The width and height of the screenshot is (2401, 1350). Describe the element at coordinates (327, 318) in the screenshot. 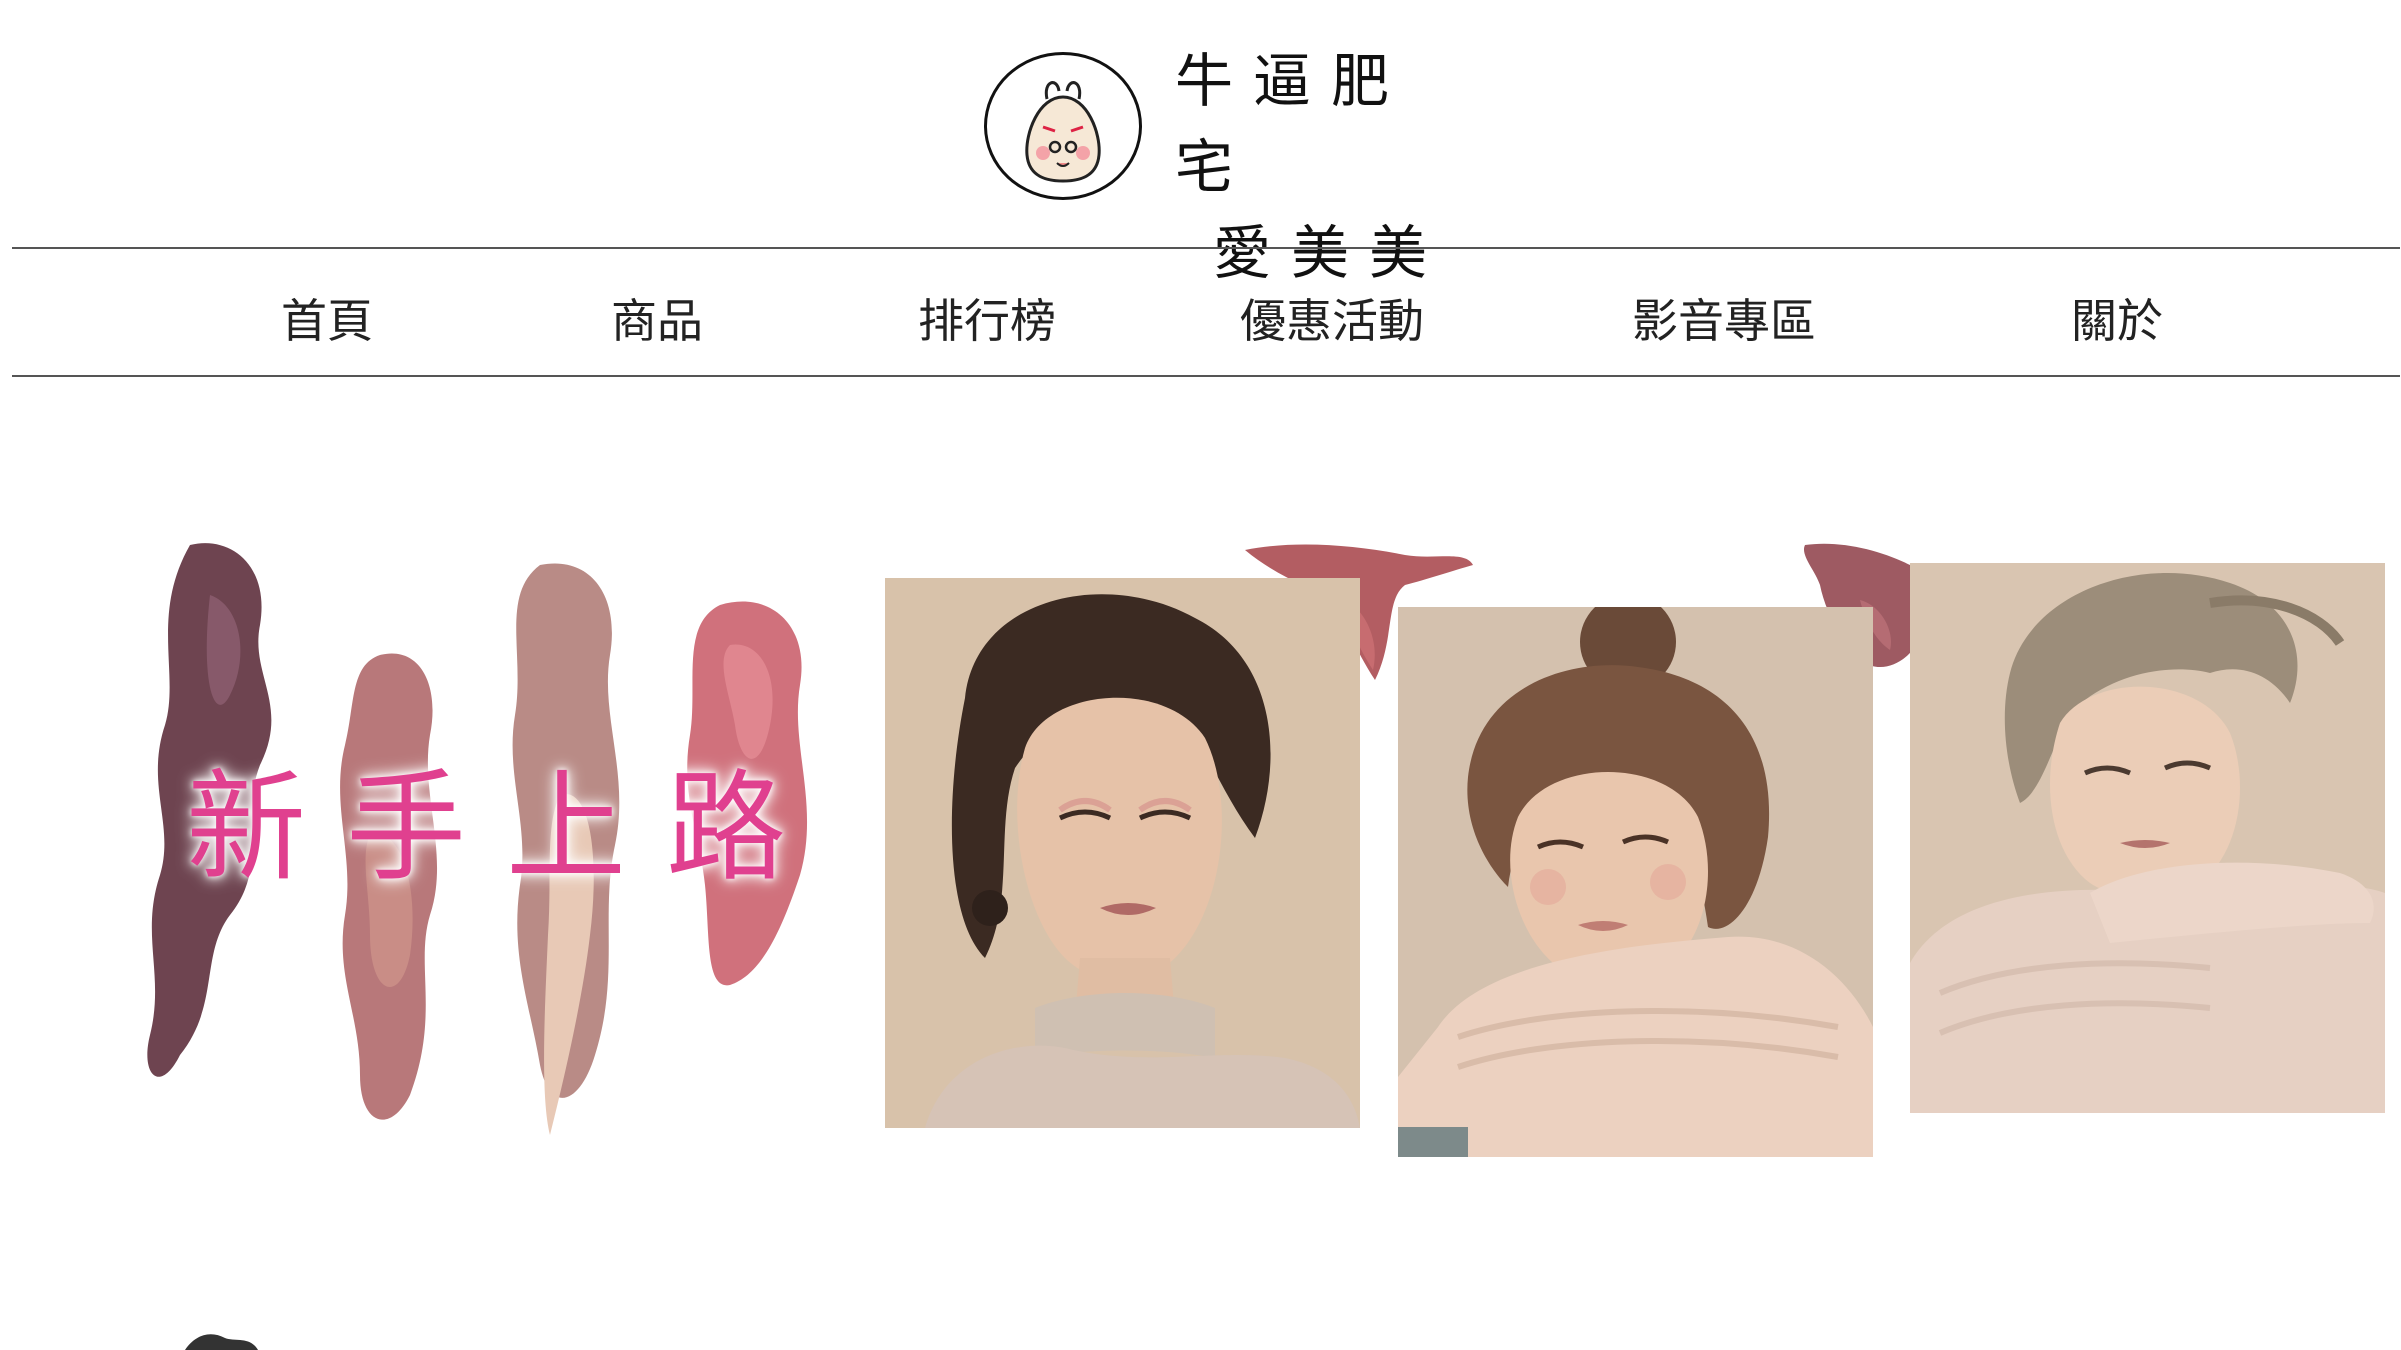

I see `nav-item-home: 首頁` at that location.